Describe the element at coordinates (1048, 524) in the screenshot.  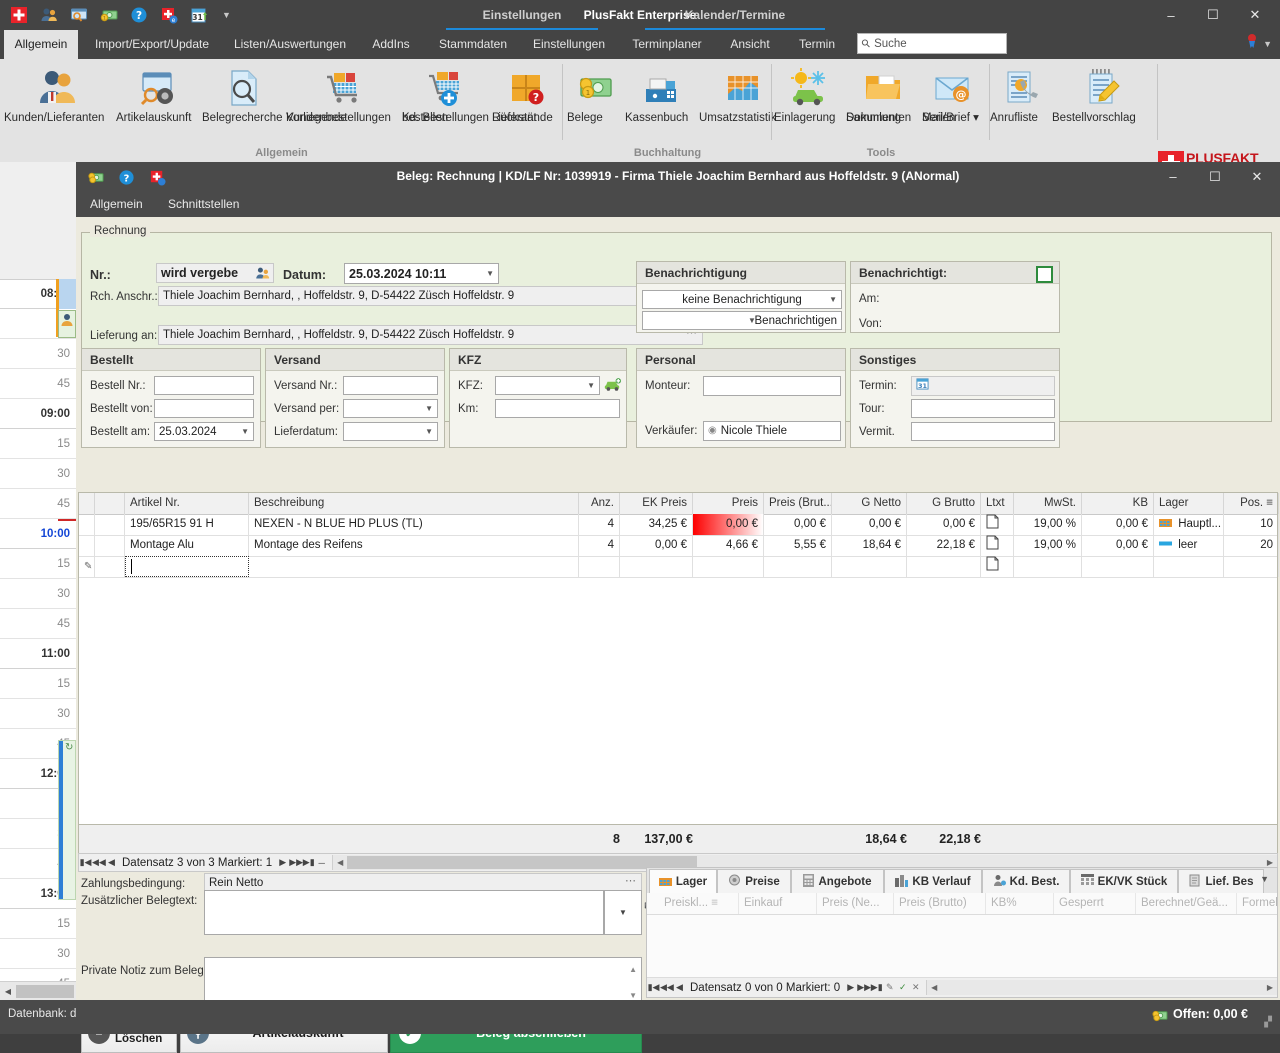
I see `cell-mwst: 19,00 %` at that location.